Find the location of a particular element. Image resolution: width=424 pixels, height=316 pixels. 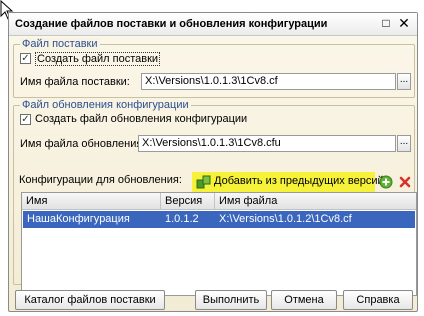

cancel-button: Отмена is located at coordinates (304, 300).